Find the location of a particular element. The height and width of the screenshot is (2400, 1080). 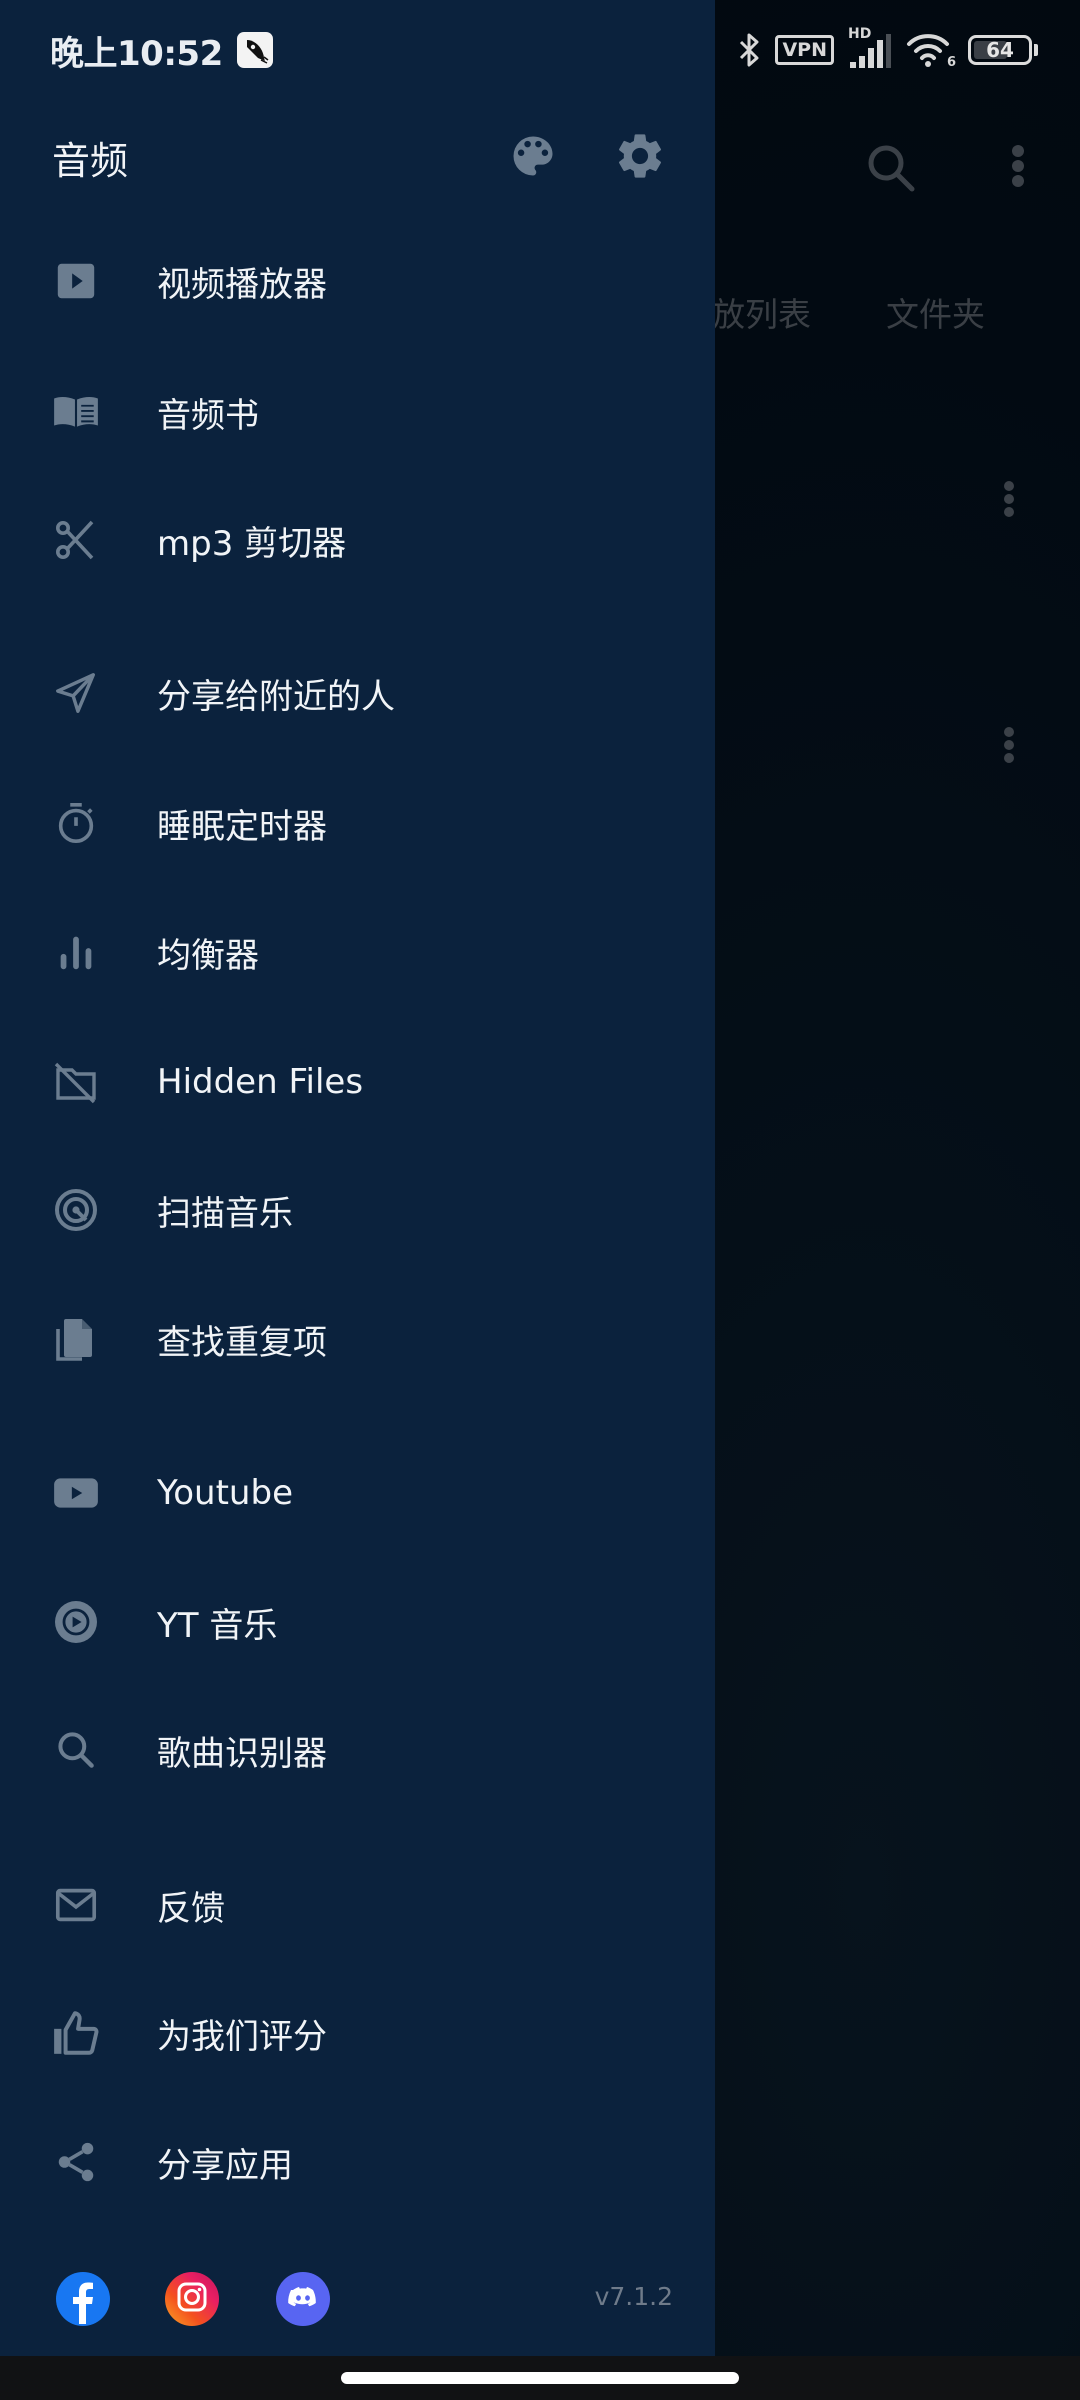

menu-item-hidden-files: Hidden Files is located at coordinates (357, 1082).